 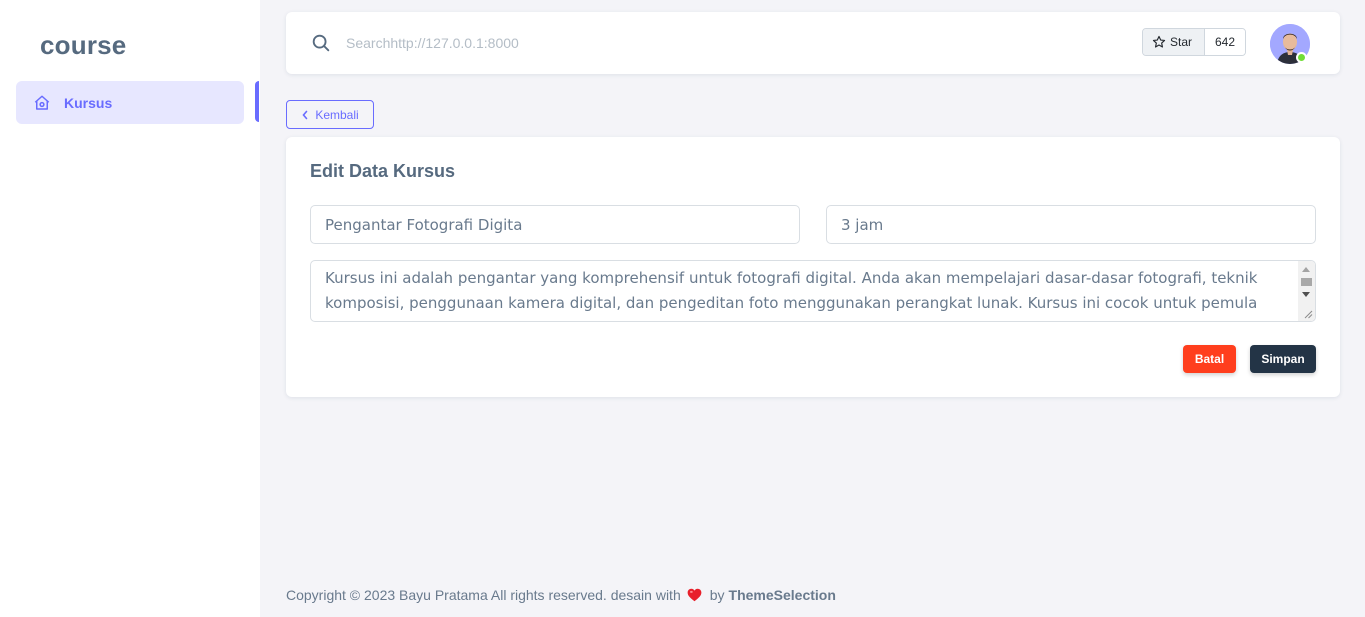 What do you see at coordinates (88, 102) in the screenshot?
I see `sidebar-item-label: Kursus` at bounding box center [88, 102].